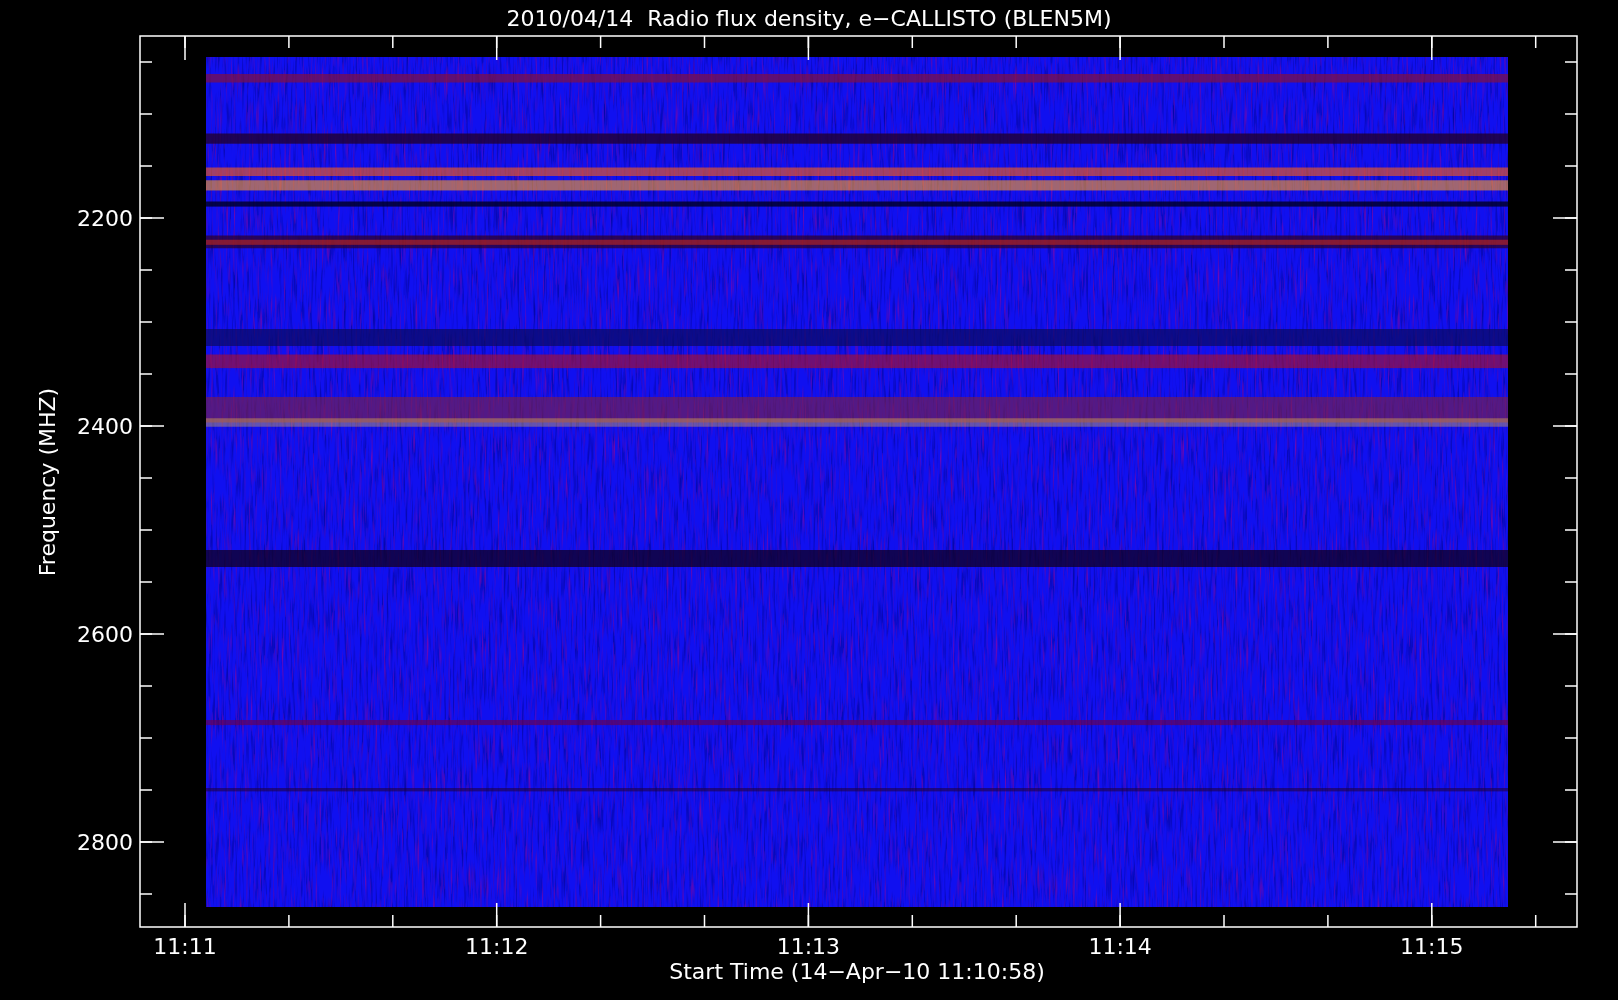  I want to click on y-tick-label: 2400, so click(105, 426).